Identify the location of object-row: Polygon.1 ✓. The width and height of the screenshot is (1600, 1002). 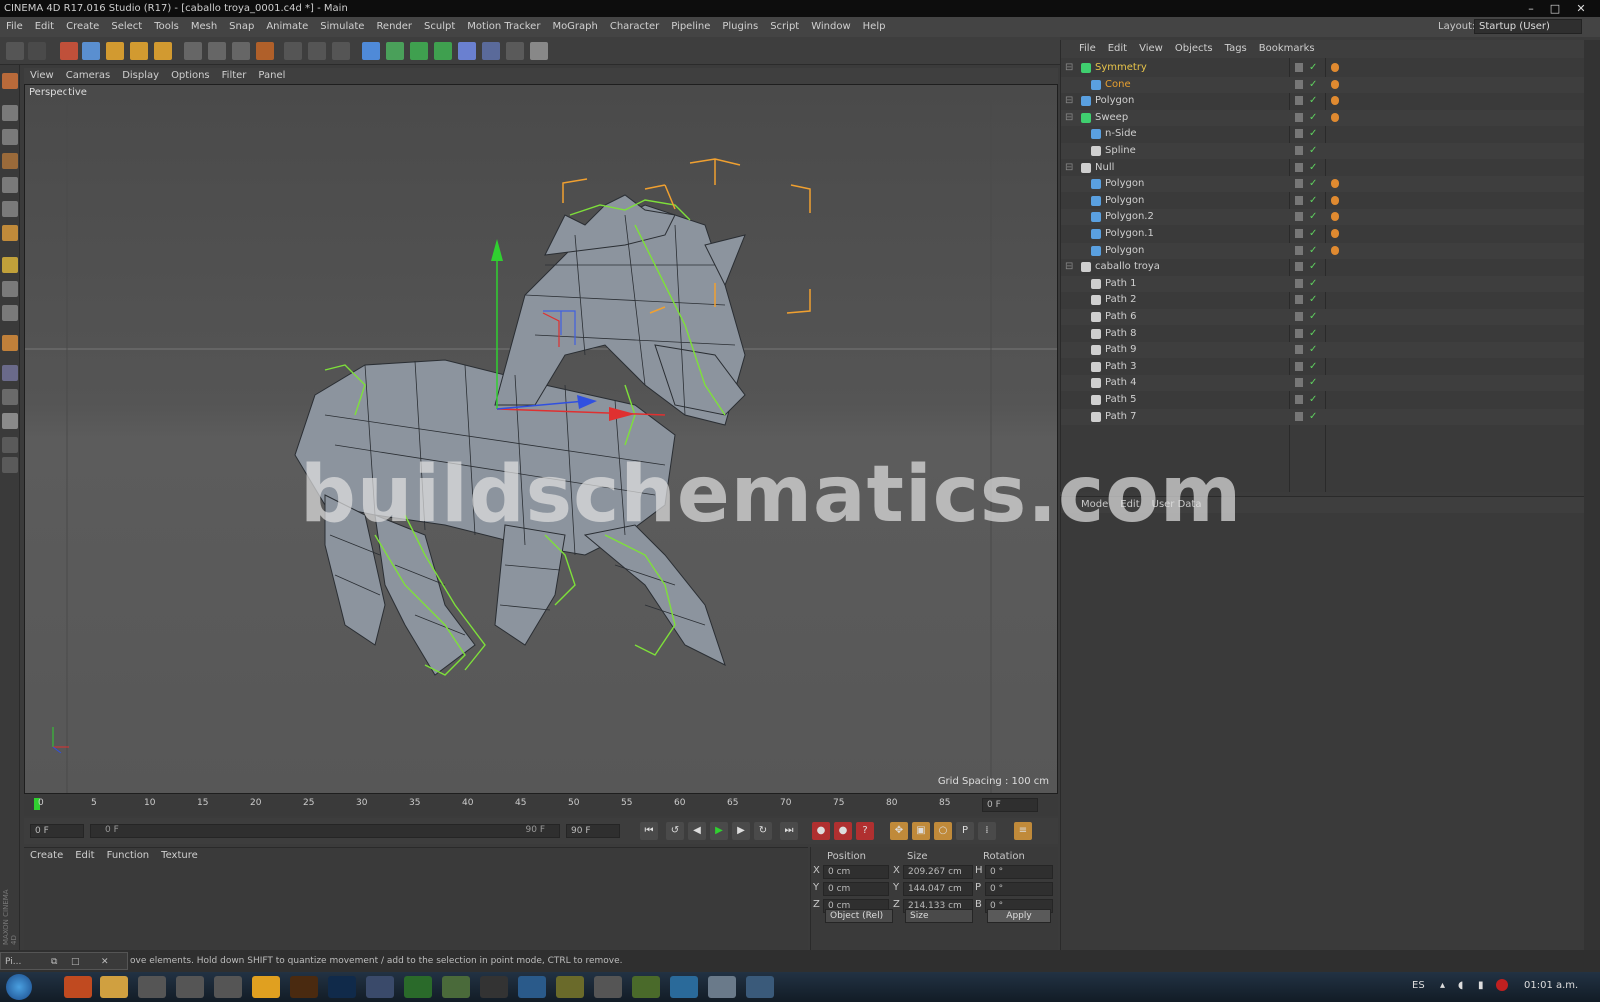
(1323, 234).